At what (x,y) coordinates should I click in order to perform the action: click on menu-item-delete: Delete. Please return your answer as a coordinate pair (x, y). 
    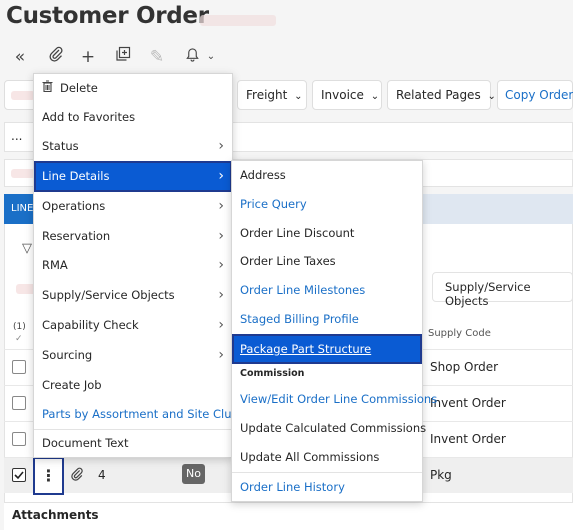
    Looking at the image, I should click on (133, 88).